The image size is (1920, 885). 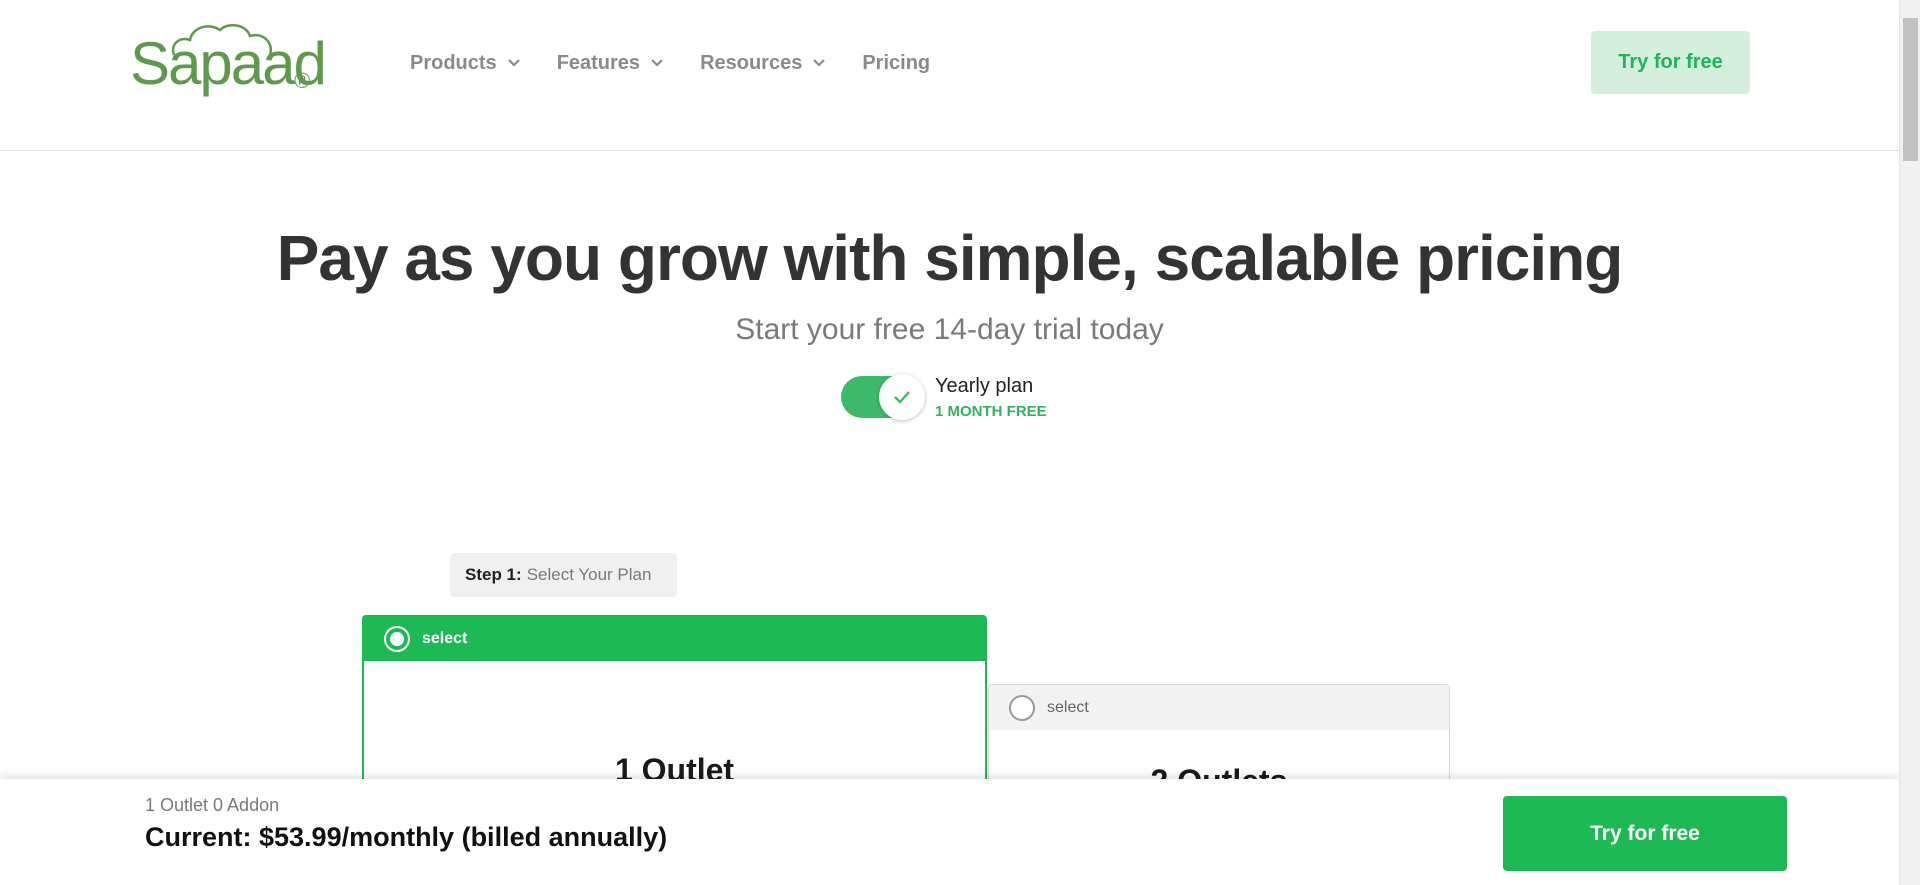 What do you see at coordinates (1909, 442) in the screenshot?
I see `page-scrollbar` at bounding box center [1909, 442].